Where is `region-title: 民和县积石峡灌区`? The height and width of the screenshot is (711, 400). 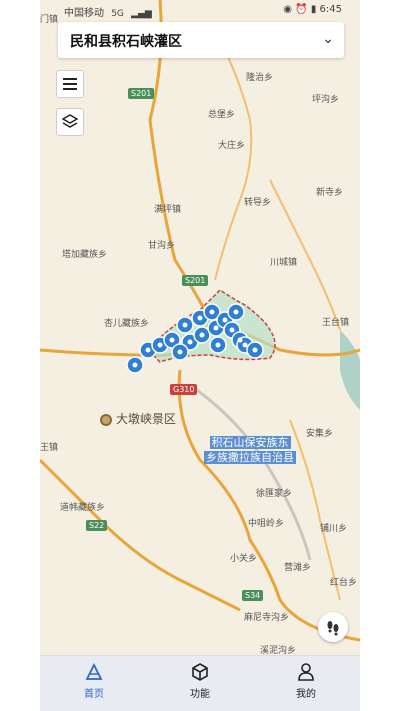 region-title: 民和县积石峡灌区 is located at coordinates (126, 42).